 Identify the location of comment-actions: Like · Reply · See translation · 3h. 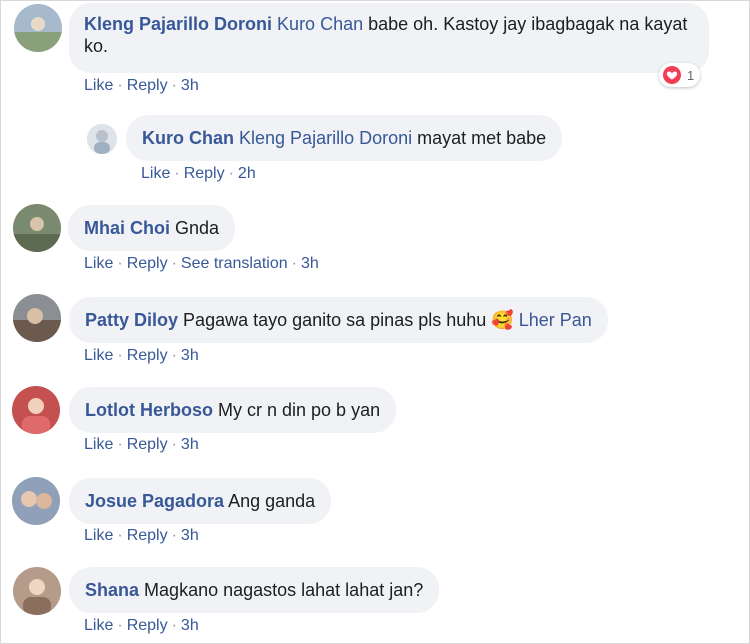
(201, 264).